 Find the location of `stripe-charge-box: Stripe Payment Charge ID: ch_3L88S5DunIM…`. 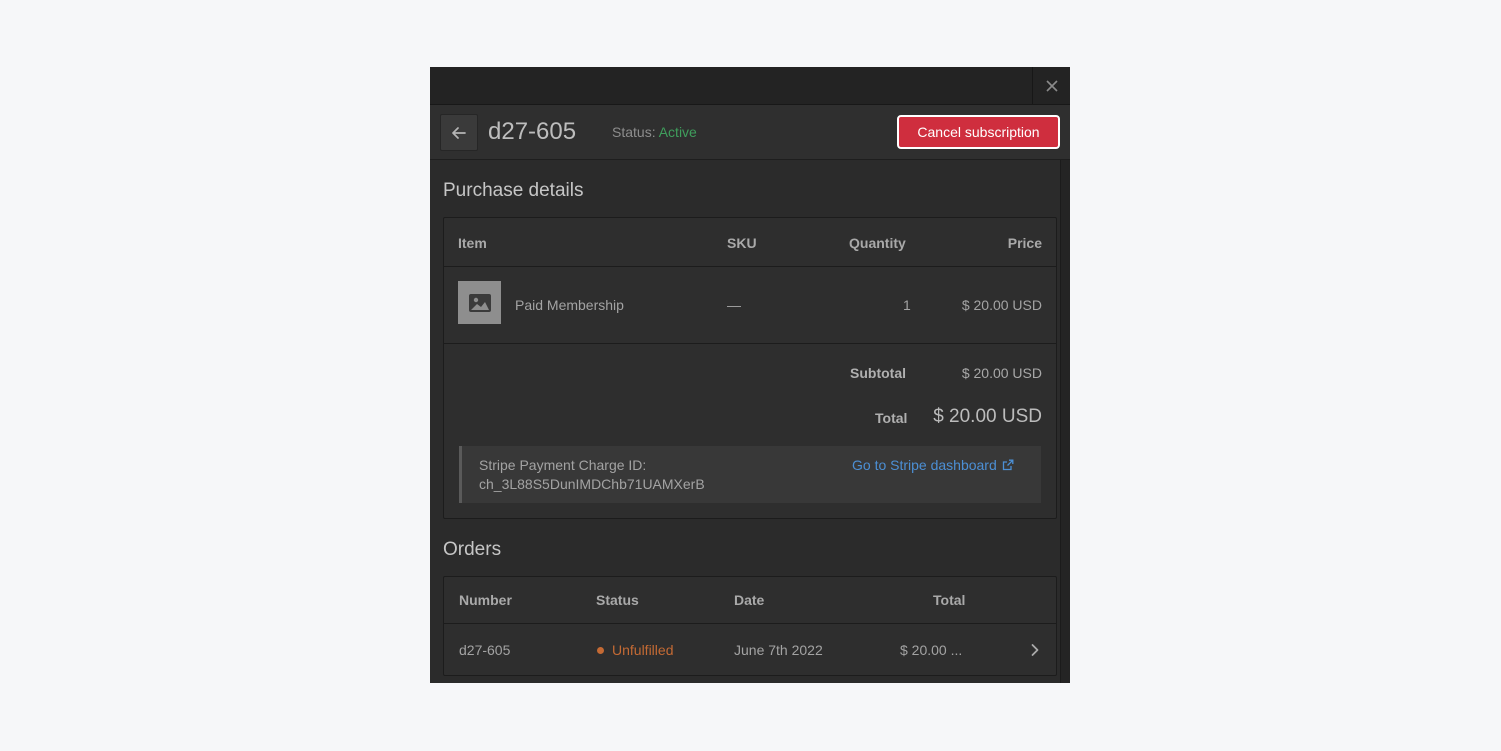

stripe-charge-box: Stripe Payment Charge ID: ch_3L88S5DunIM… is located at coordinates (750, 474).